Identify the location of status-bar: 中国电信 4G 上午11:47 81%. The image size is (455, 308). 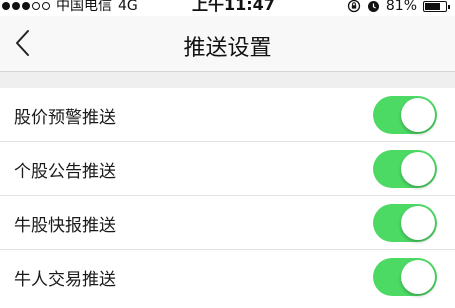
(227, 8).